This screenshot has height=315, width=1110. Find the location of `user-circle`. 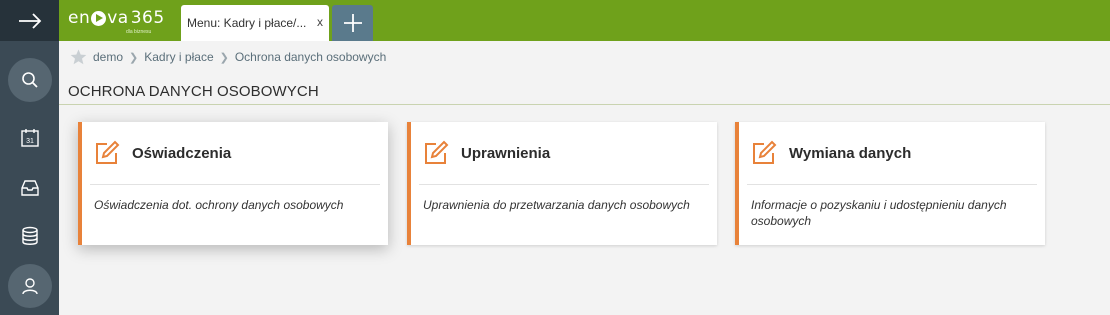

user-circle is located at coordinates (29, 286).